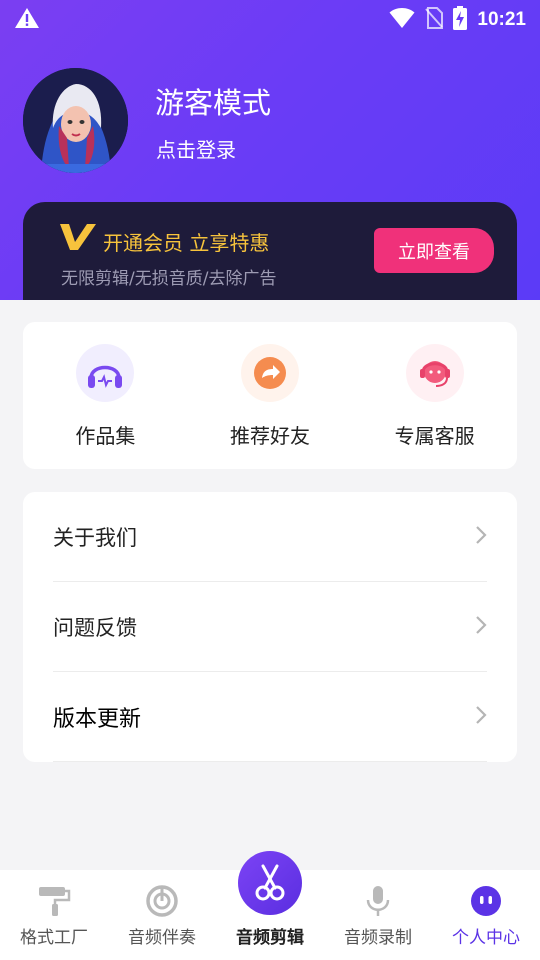  I want to click on menu-item-about: 关于我们, so click(270, 537).